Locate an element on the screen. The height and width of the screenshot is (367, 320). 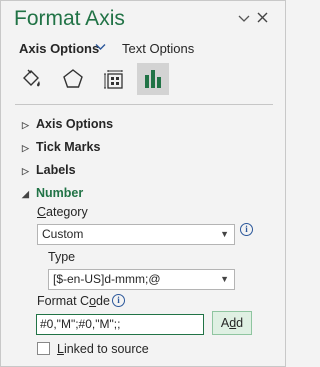
category-value: Custom is located at coordinates (63, 234).